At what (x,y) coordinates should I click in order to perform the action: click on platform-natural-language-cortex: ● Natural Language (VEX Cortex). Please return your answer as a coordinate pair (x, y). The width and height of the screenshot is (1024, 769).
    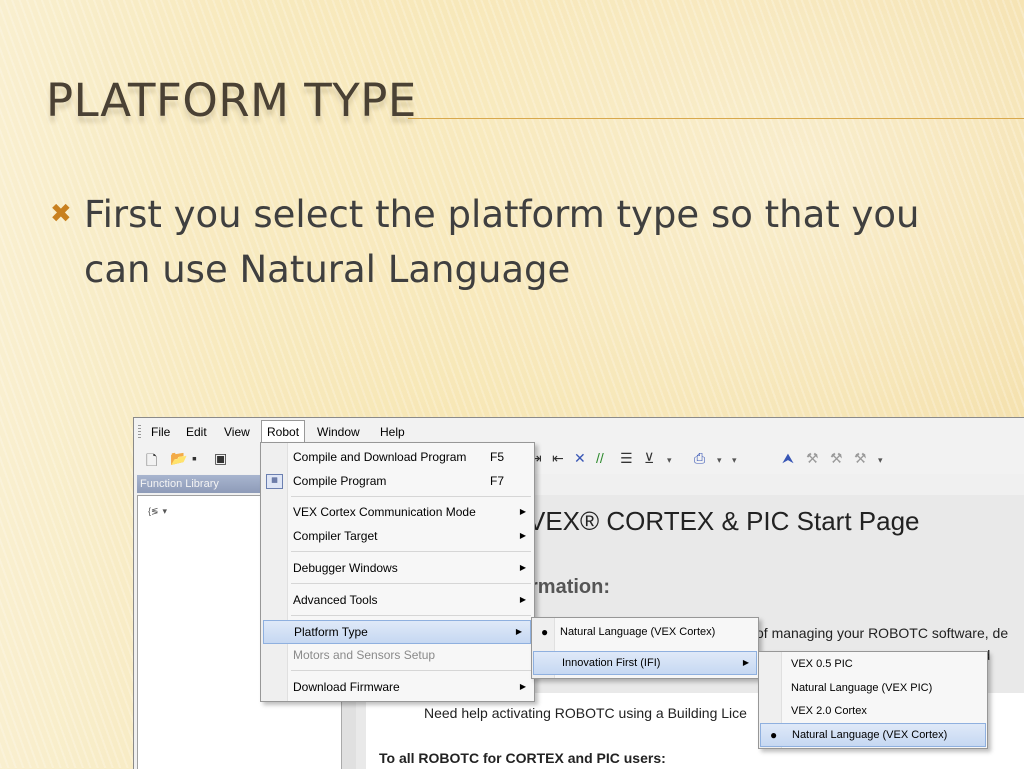
    Looking at the image, I should click on (645, 632).